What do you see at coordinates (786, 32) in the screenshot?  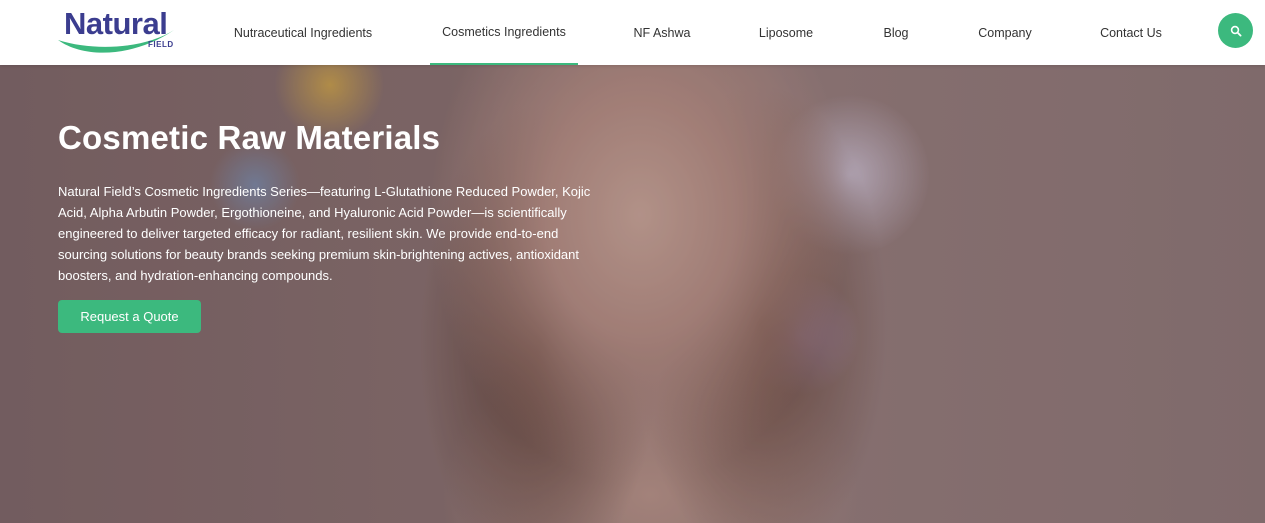 I see `nav-liposome: Liposome` at bounding box center [786, 32].